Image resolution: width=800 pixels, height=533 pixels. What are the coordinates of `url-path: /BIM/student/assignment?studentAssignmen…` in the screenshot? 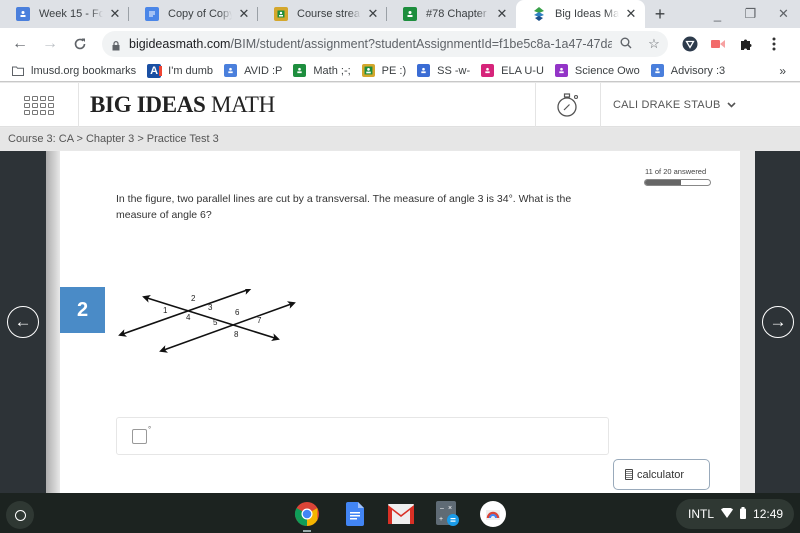 It's located at (421, 44).